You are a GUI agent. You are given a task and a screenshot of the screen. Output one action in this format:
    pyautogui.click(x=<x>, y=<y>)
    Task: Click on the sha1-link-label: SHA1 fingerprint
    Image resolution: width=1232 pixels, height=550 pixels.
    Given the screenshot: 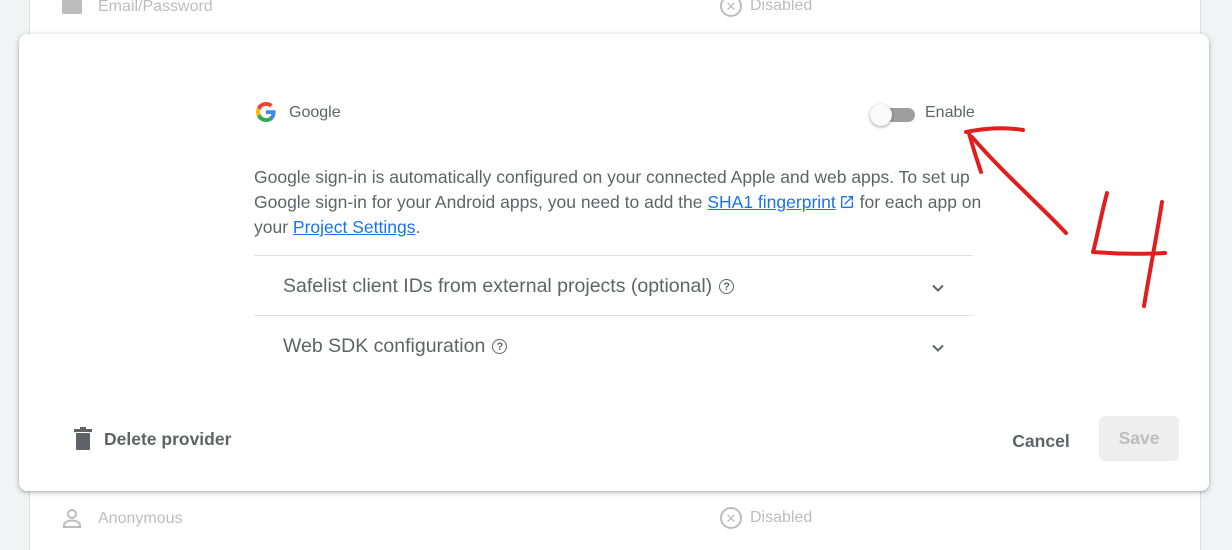 What is the action you would take?
    pyautogui.click(x=771, y=202)
    